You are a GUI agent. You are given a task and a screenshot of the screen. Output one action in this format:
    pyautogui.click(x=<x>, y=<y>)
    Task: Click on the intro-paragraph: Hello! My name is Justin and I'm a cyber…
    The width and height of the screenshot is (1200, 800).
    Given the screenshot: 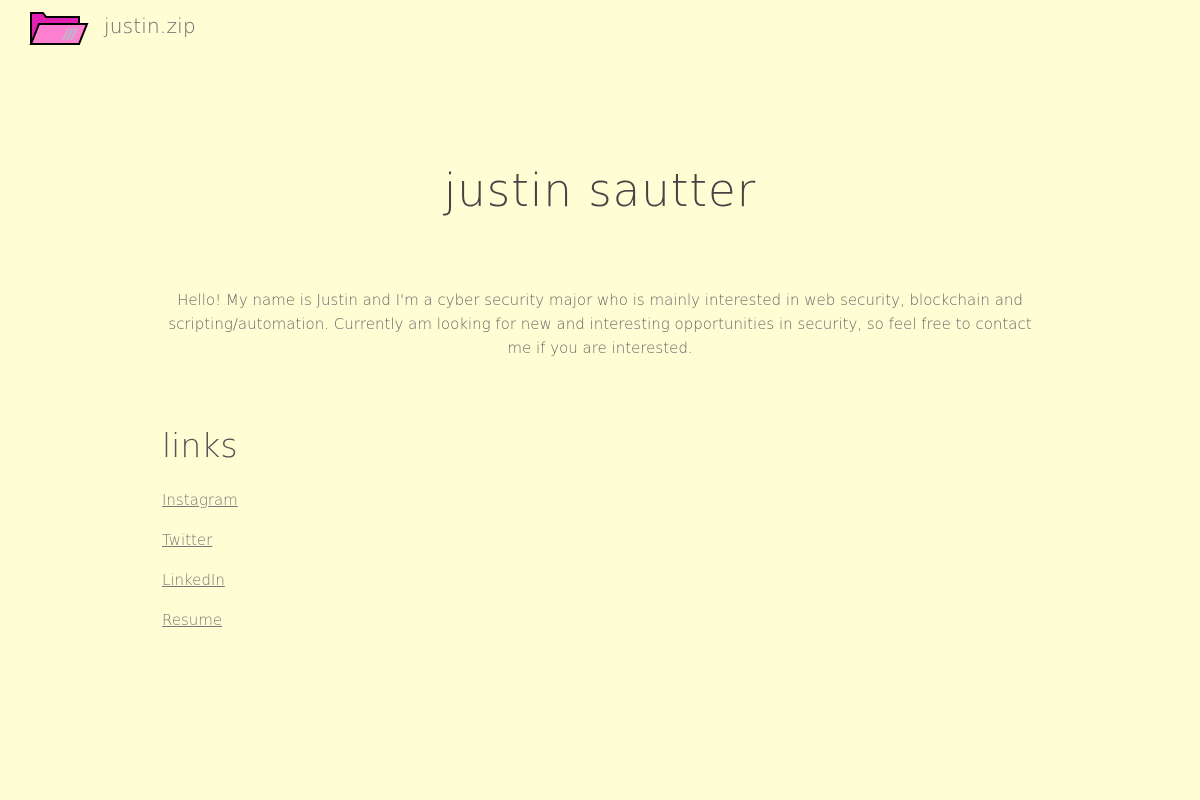 What is the action you would take?
    pyautogui.click(x=600, y=324)
    